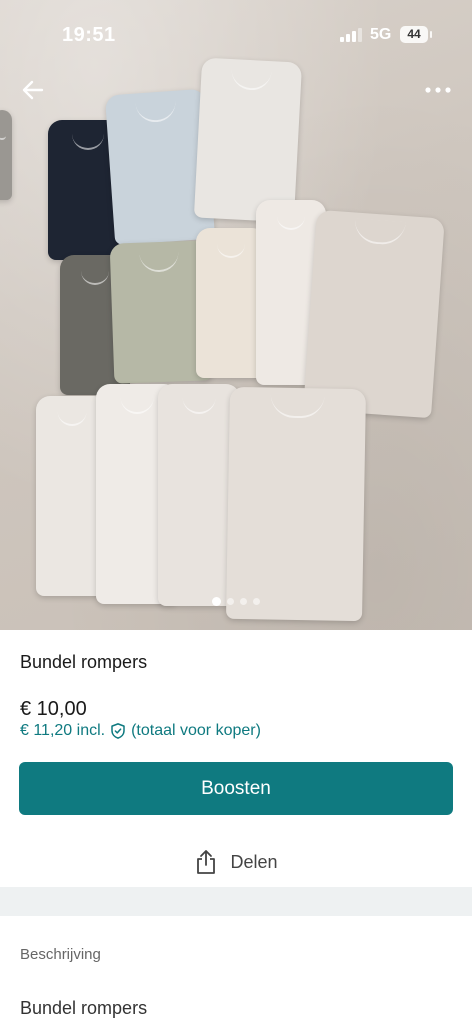  What do you see at coordinates (236, 601) in the screenshot?
I see `gallery-pagination` at bounding box center [236, 601].